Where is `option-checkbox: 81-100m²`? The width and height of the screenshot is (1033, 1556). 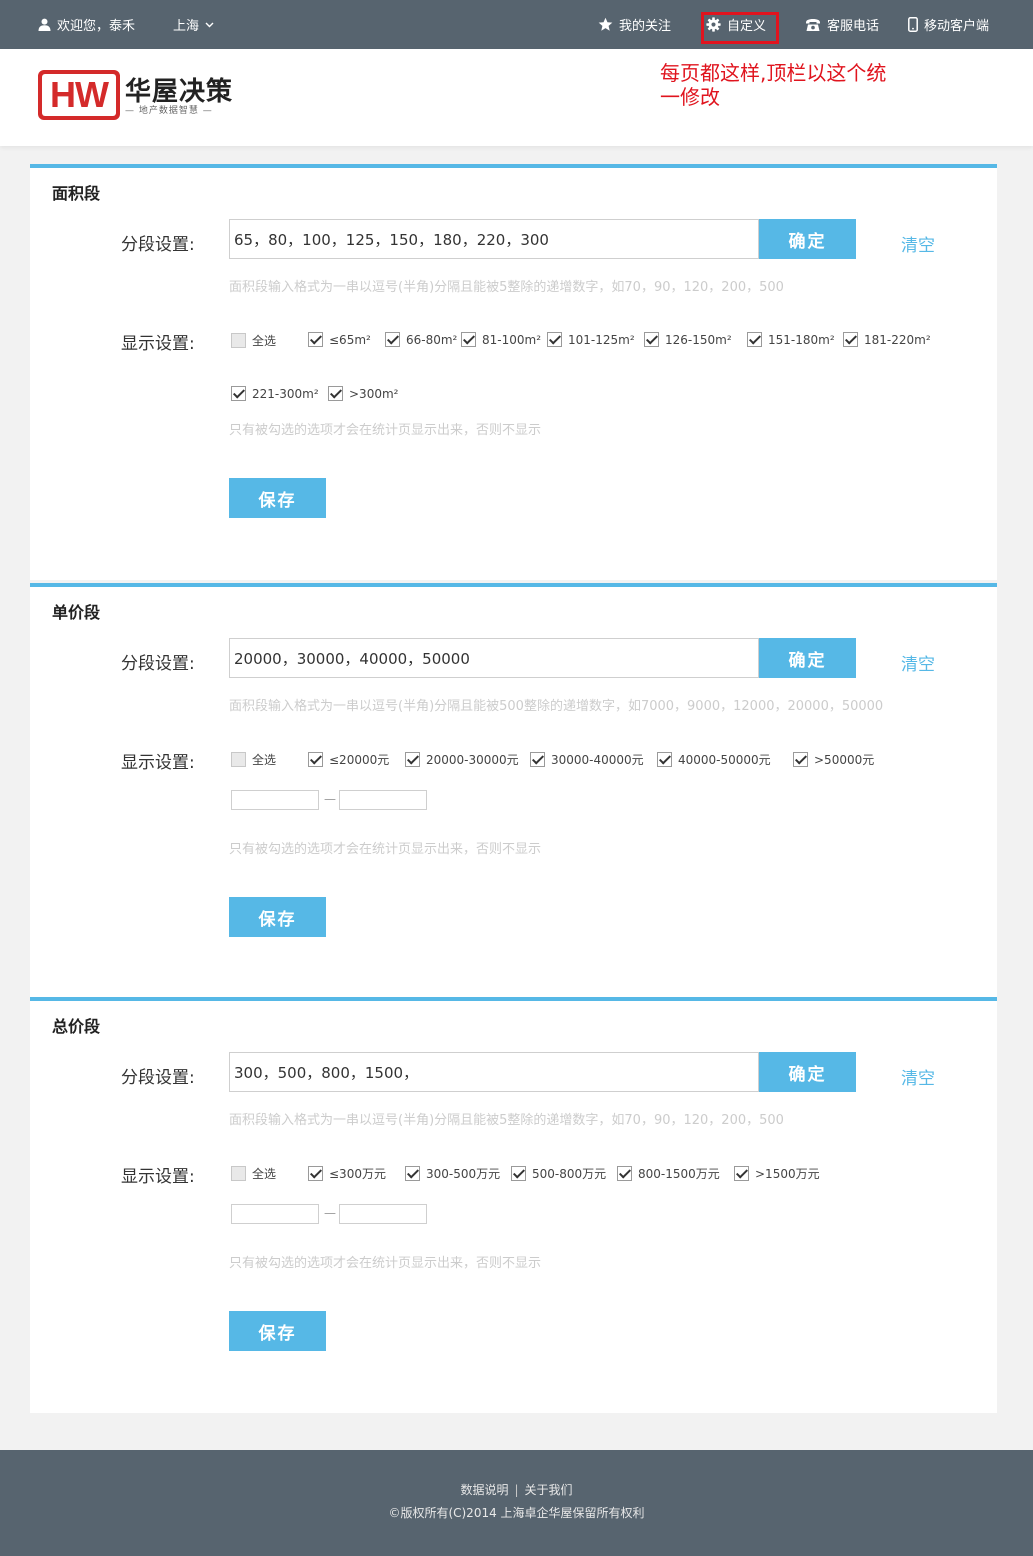 option-checkbox: 81-100m² is located at coordinates (501, 339).